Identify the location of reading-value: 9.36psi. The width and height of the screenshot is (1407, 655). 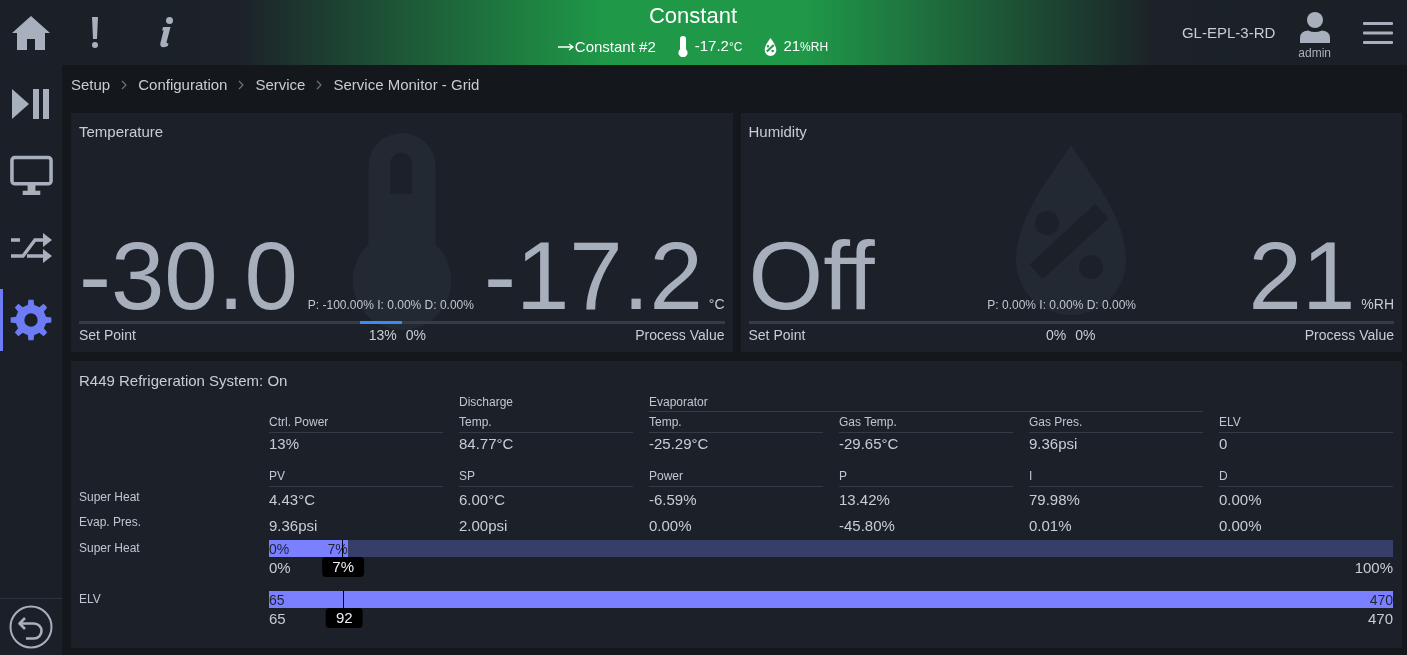
(1053, 443).